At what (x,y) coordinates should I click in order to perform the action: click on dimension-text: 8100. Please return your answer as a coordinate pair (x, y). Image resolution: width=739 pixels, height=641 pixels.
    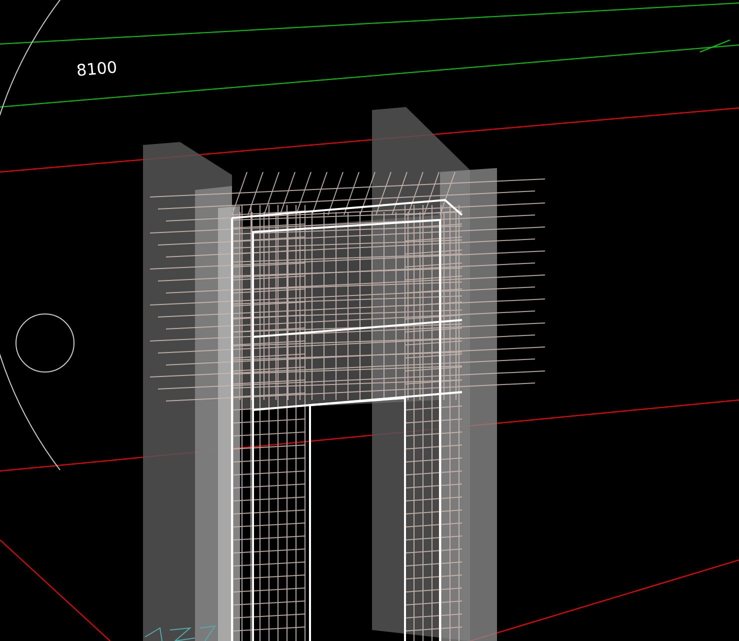
    Looking at the image, I should click on (97, 69).